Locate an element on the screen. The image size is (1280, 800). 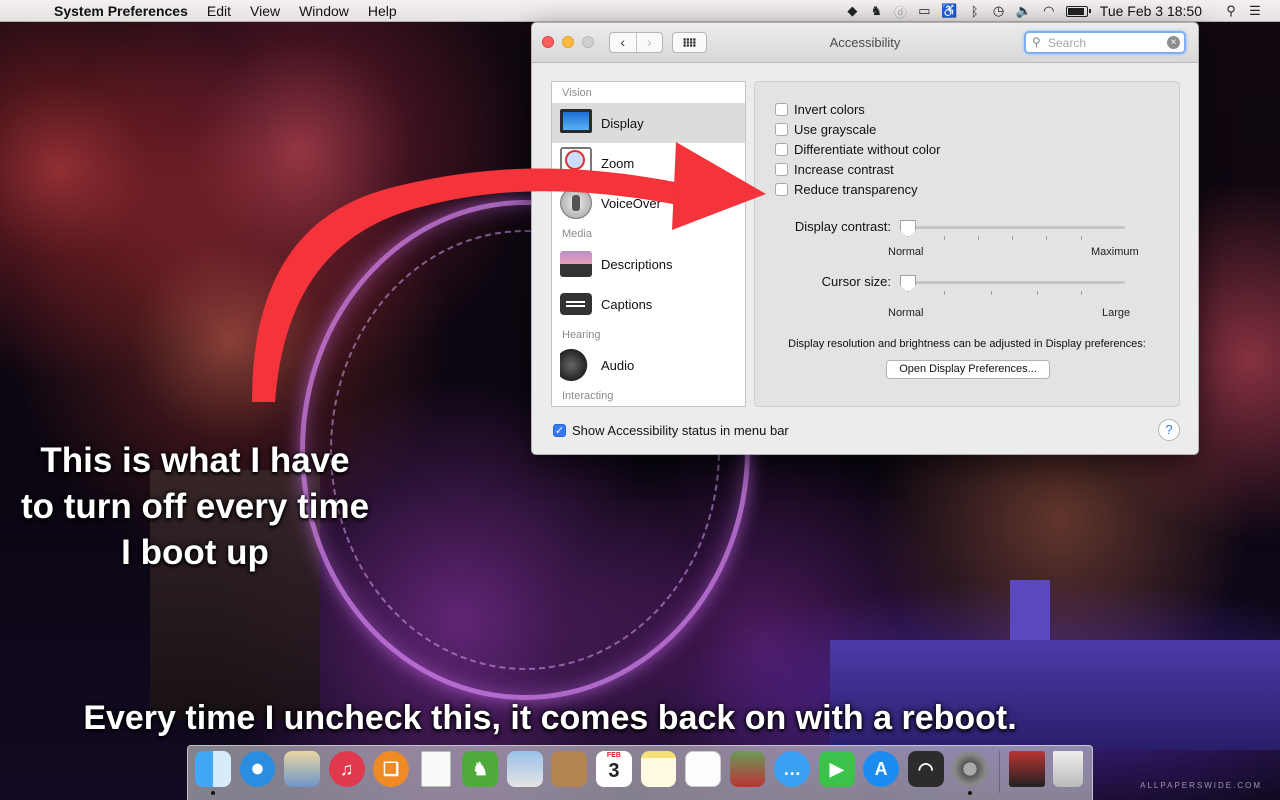
notes-icon is located at coordinates (658, 769).